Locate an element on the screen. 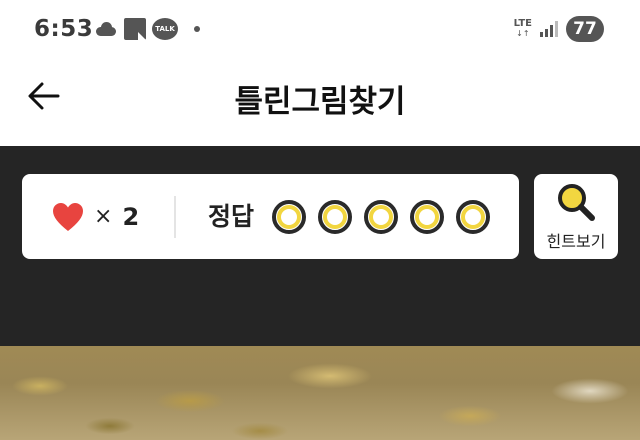  status-time: 6:53 is located at coordinates (64, 29).